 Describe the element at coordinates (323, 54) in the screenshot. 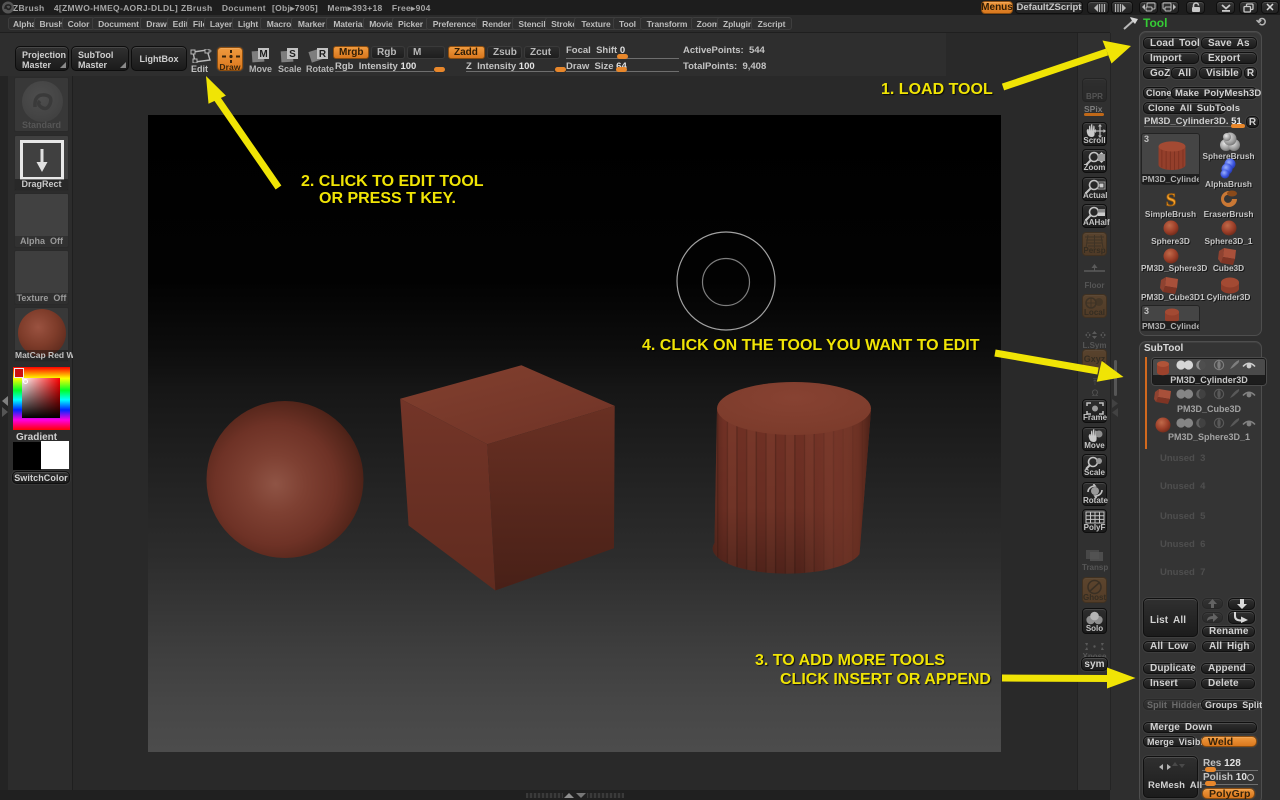

I see `svg-text: R` at that location.